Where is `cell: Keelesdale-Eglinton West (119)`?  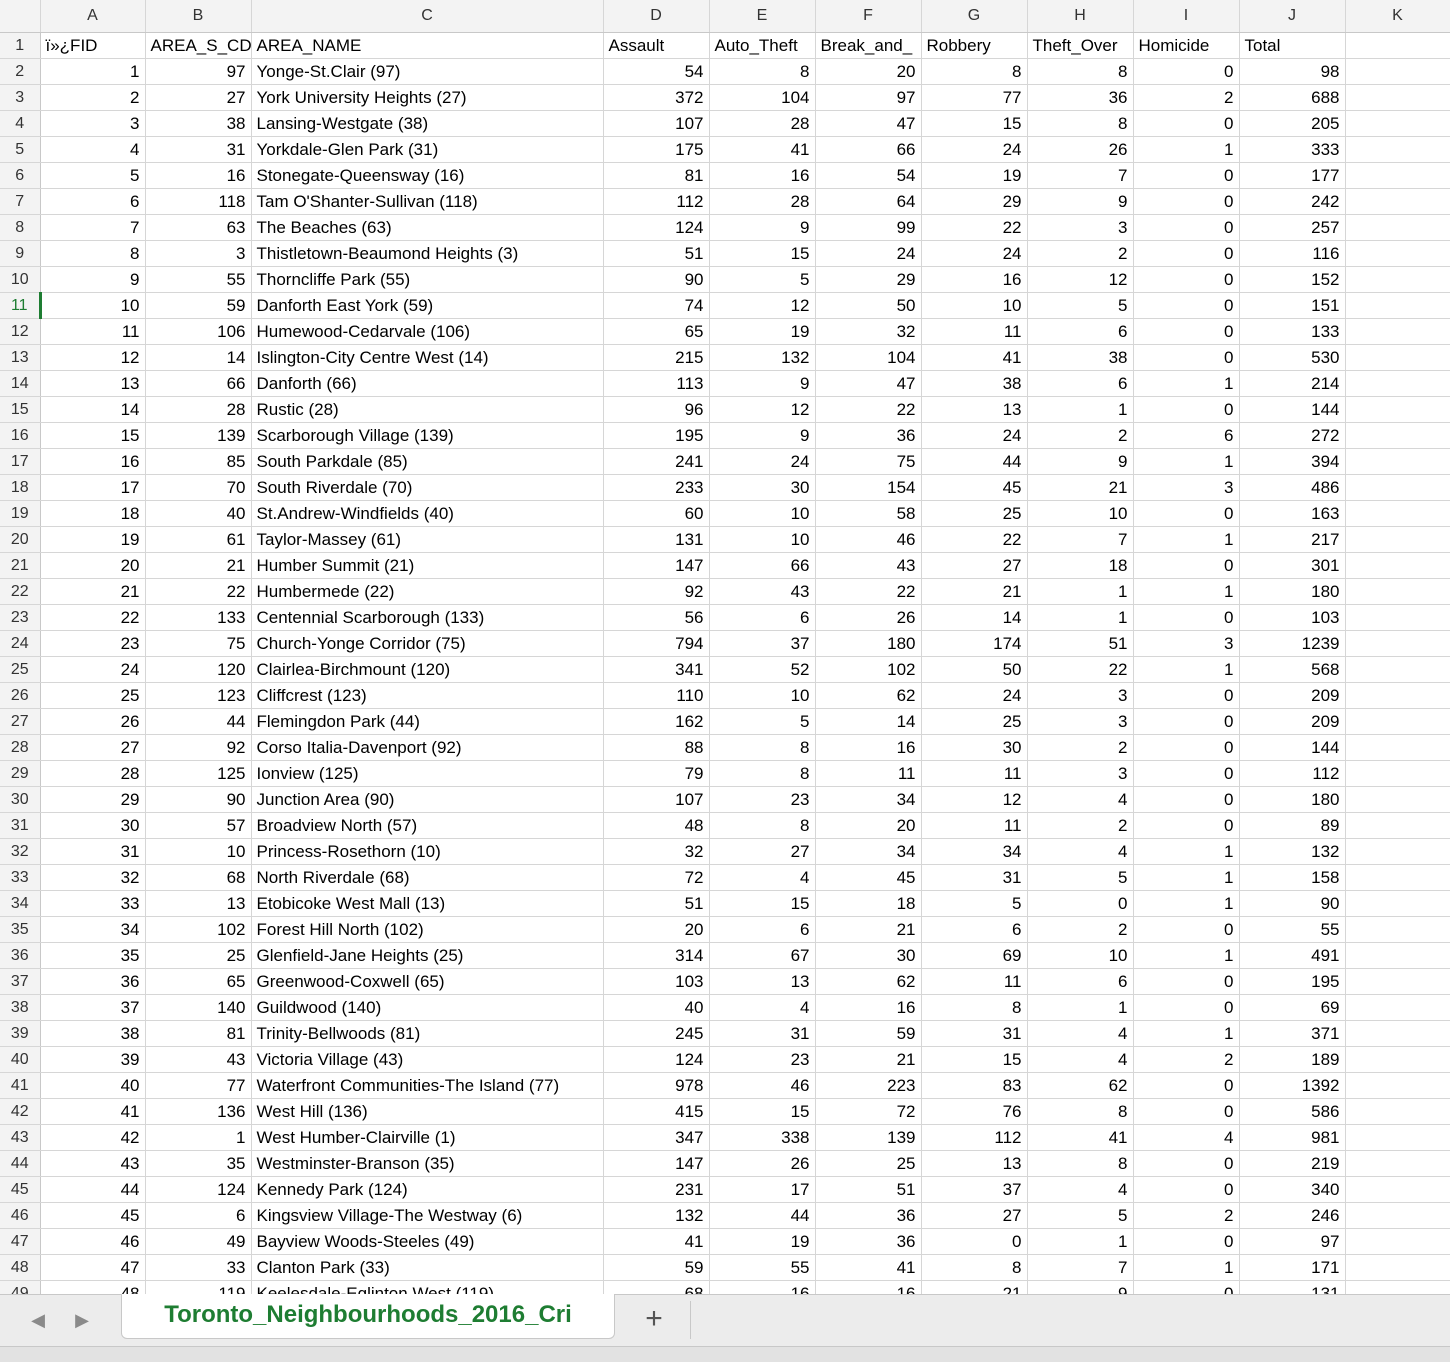 cell: Keelesdale-Eglinton West (119) is located at coordinates (427, 1287).